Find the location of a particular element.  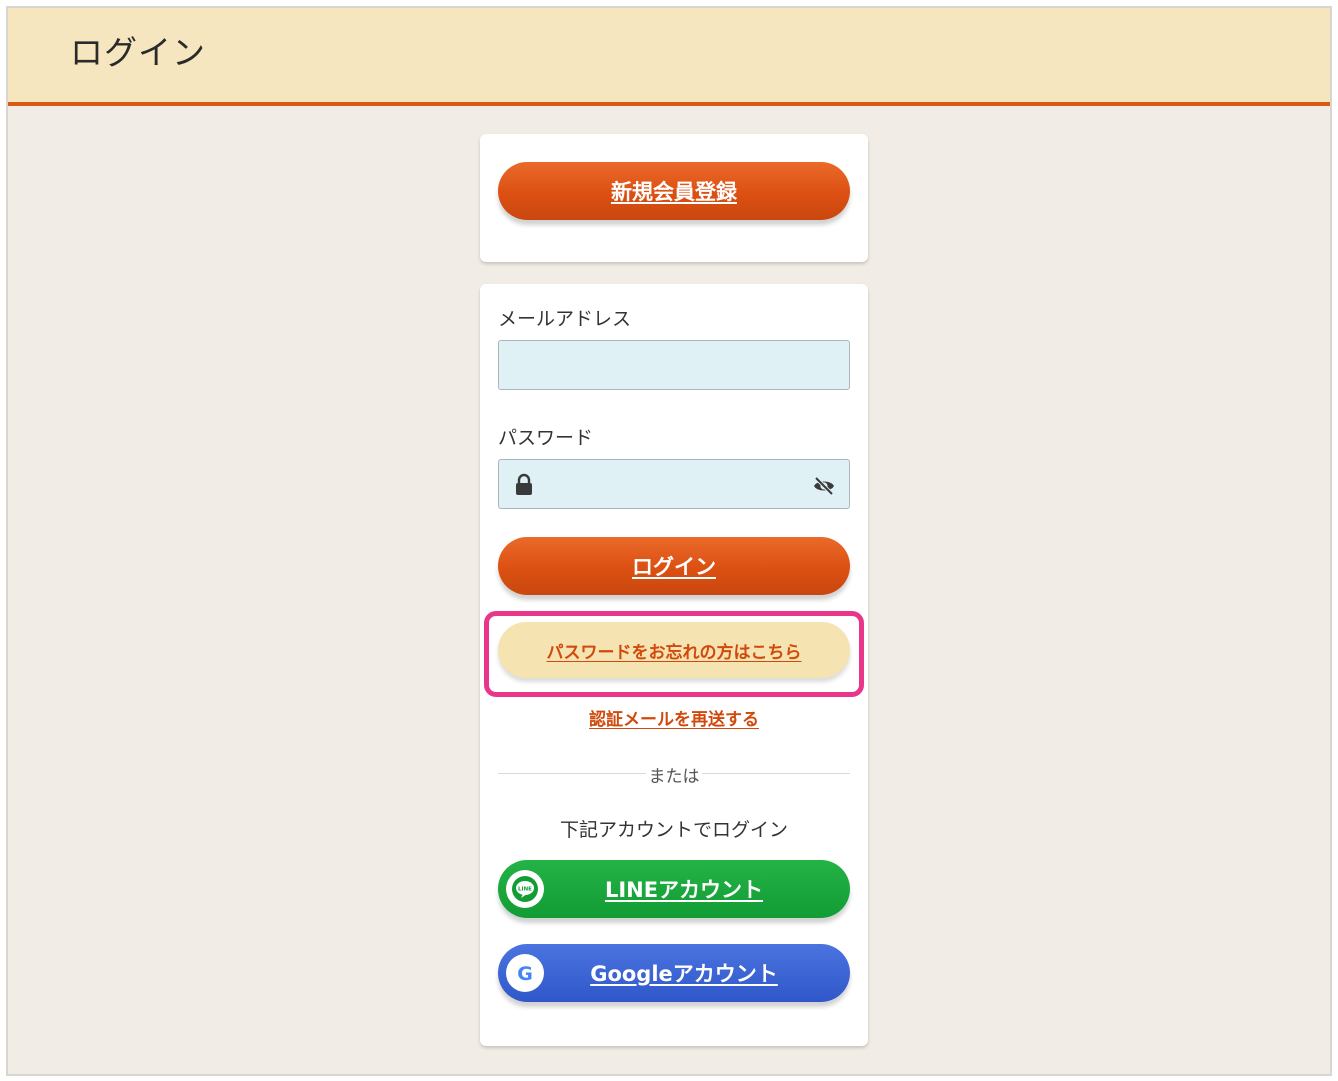

google-login-button: G Googleアカウント is located at coordinates (674, 973).